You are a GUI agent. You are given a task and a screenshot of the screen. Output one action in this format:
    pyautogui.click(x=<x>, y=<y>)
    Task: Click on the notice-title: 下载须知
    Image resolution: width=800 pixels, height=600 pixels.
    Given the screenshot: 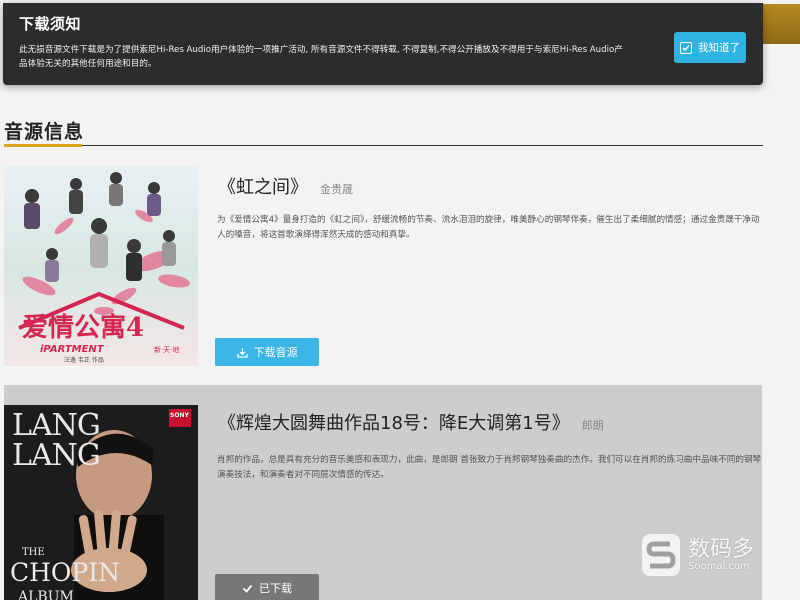 What is the action you would take?
    pyautogui.click(x=50, y=24)
    